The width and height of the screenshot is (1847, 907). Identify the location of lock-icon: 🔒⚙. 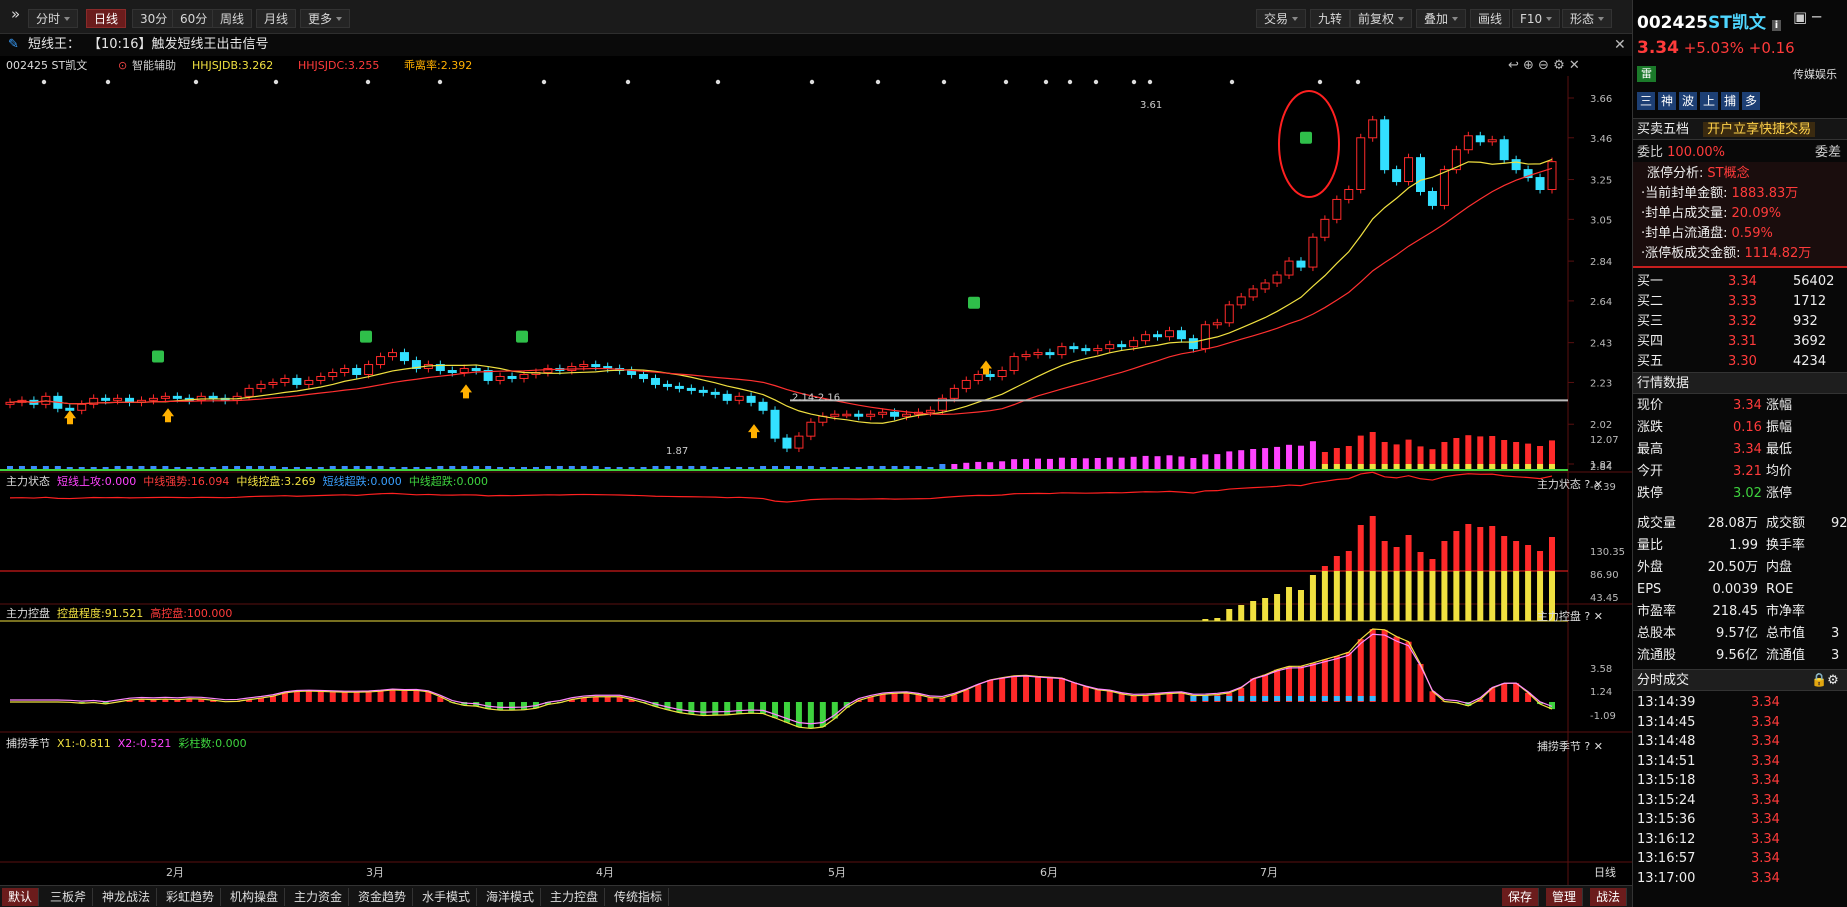
(1825, 681).